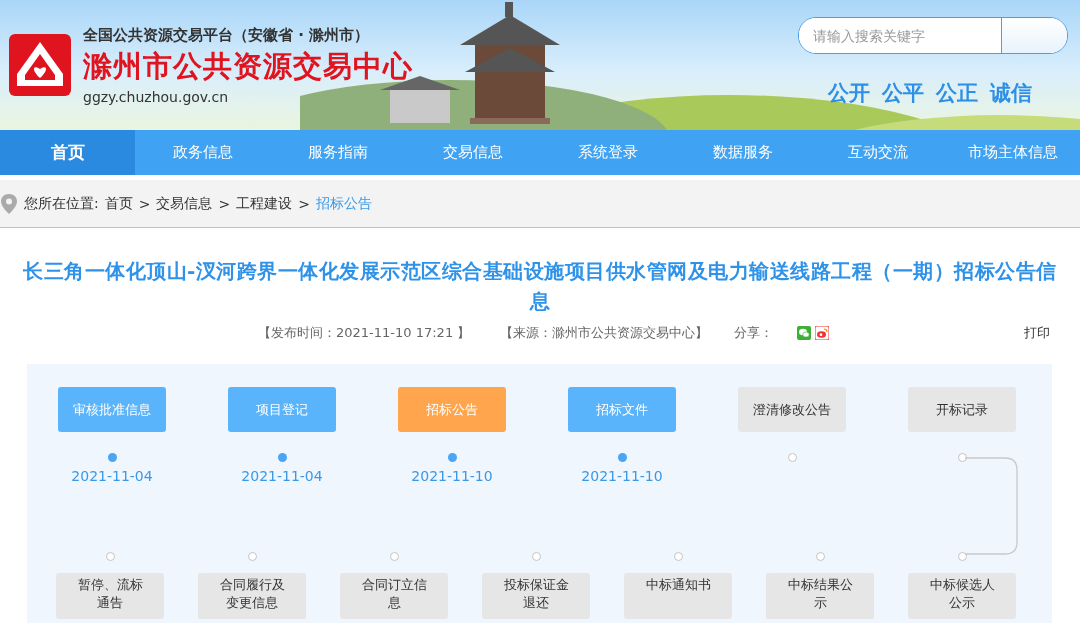 The width and height of the screenshot is (1080, 623). What do you see at coordinates (540, 286) in the screenshot?
I see `article-title: 长三角一体化顶山-汊河跨界一体化发展示范区综合基础设施项目供水管网及电力输送线路工程（一期）招标公告信息` at bounding box center [540, 286].